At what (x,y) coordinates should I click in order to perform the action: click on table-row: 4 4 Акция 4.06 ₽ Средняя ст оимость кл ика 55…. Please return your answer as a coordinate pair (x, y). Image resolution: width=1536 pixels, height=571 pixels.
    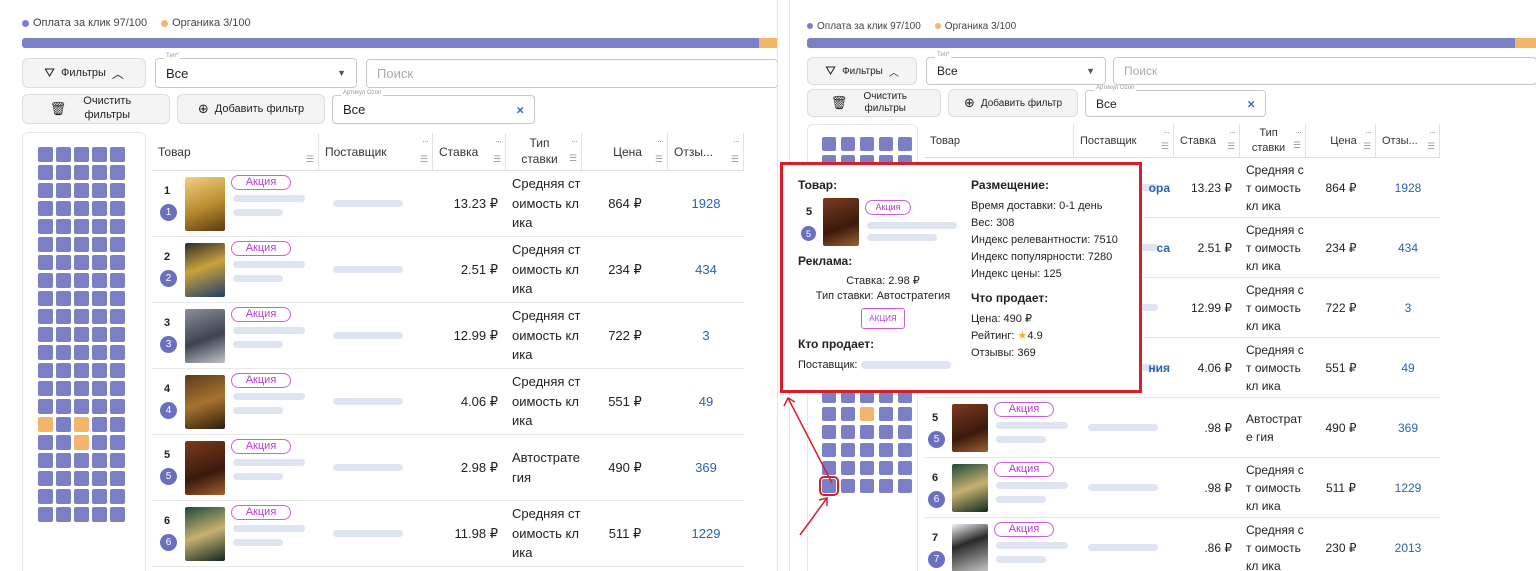
    Looking at the image, I should click on (448, 402).